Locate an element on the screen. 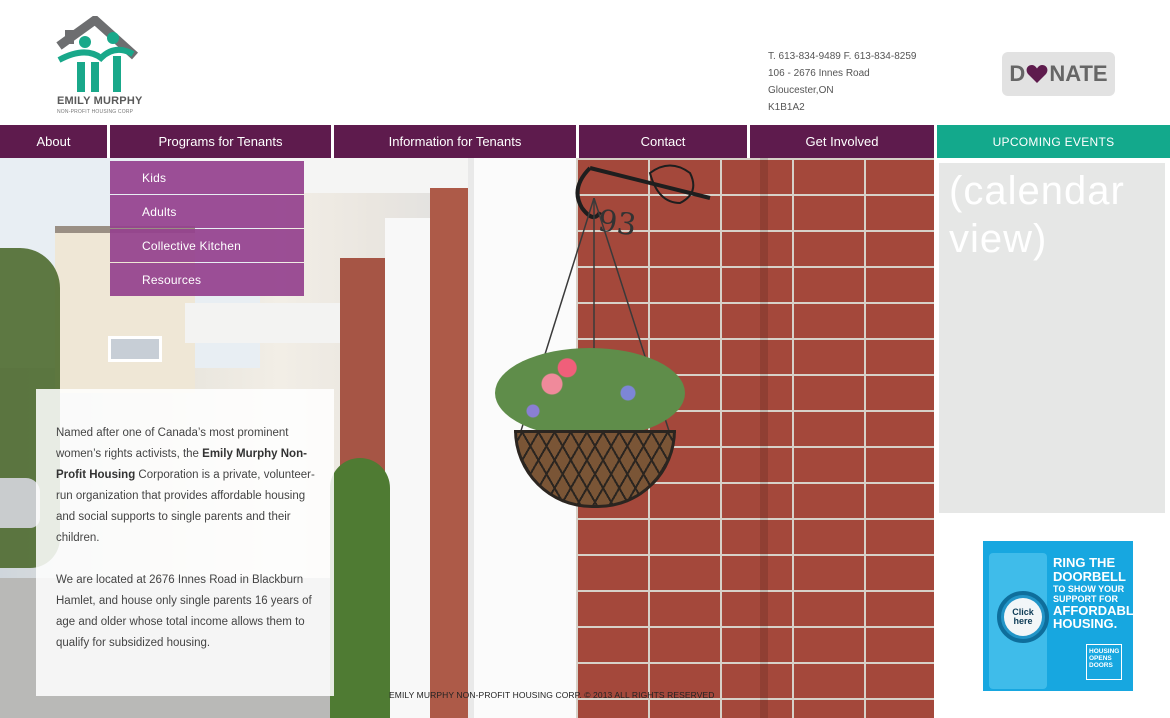  click-here-line: here is located at coordinates (1023, 621).